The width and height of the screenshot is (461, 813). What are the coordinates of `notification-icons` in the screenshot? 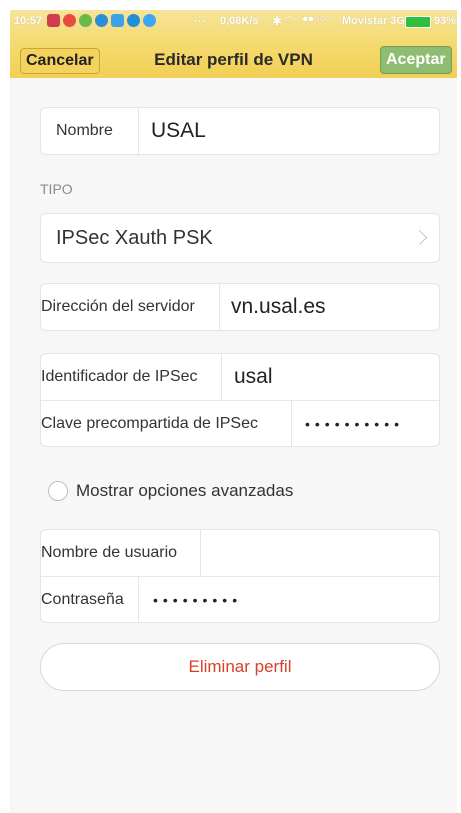 It's located at (101, 20).